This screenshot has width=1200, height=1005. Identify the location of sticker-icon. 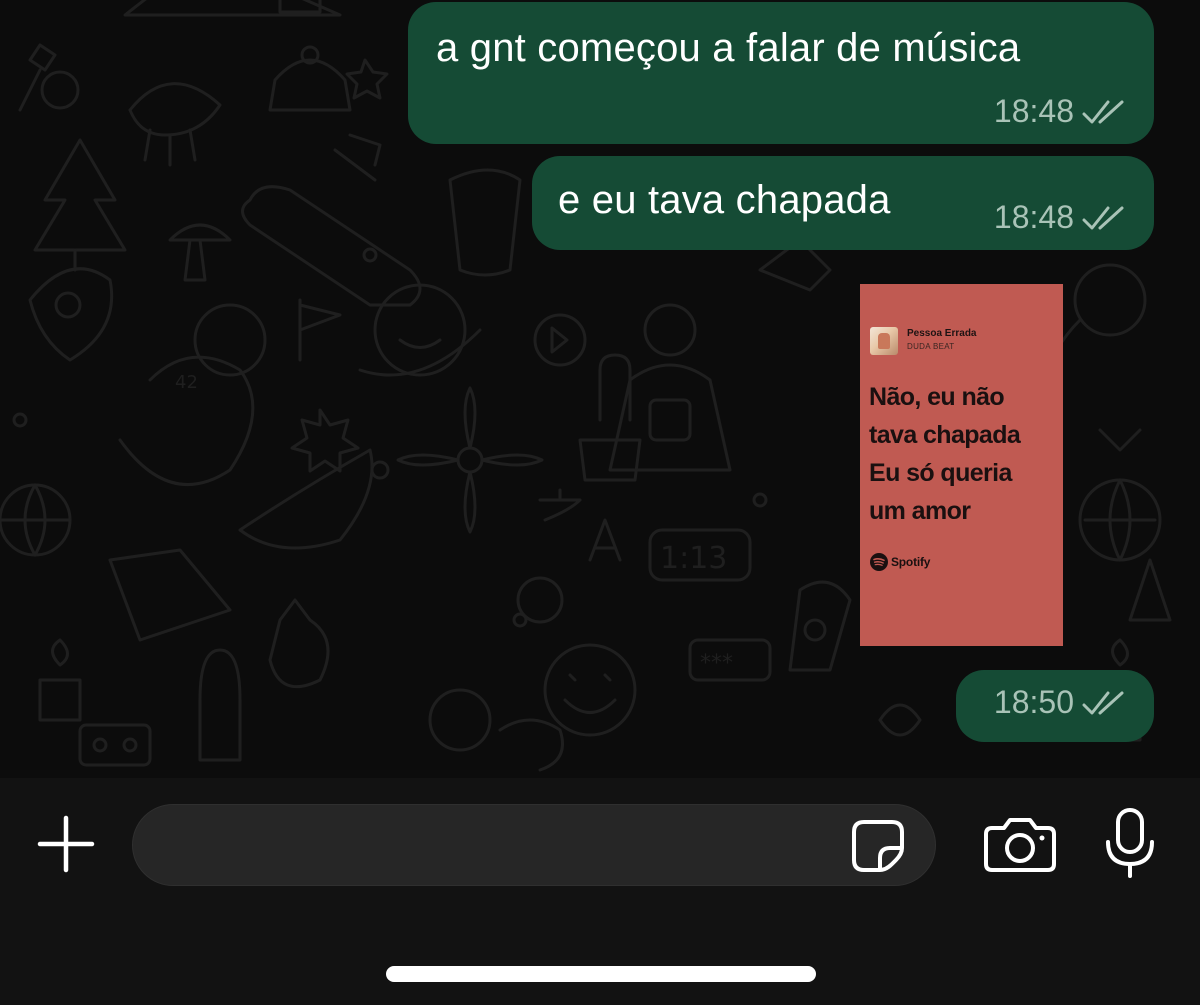
(878, 846).